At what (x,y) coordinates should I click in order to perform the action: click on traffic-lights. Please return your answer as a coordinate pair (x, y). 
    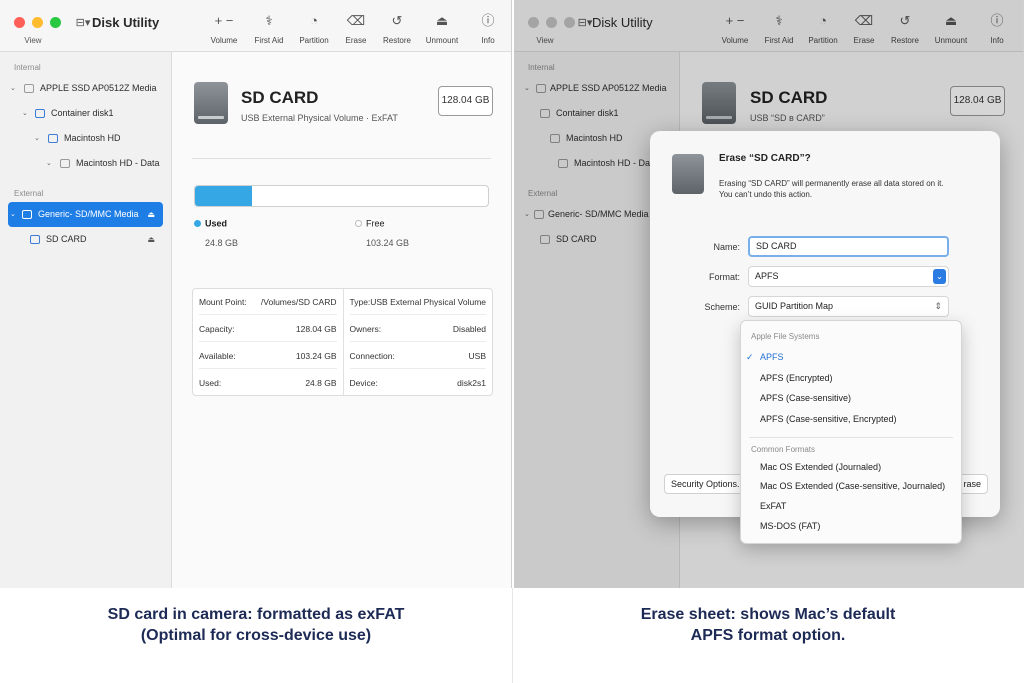
    Looking at the image, I should click on (37, 22).